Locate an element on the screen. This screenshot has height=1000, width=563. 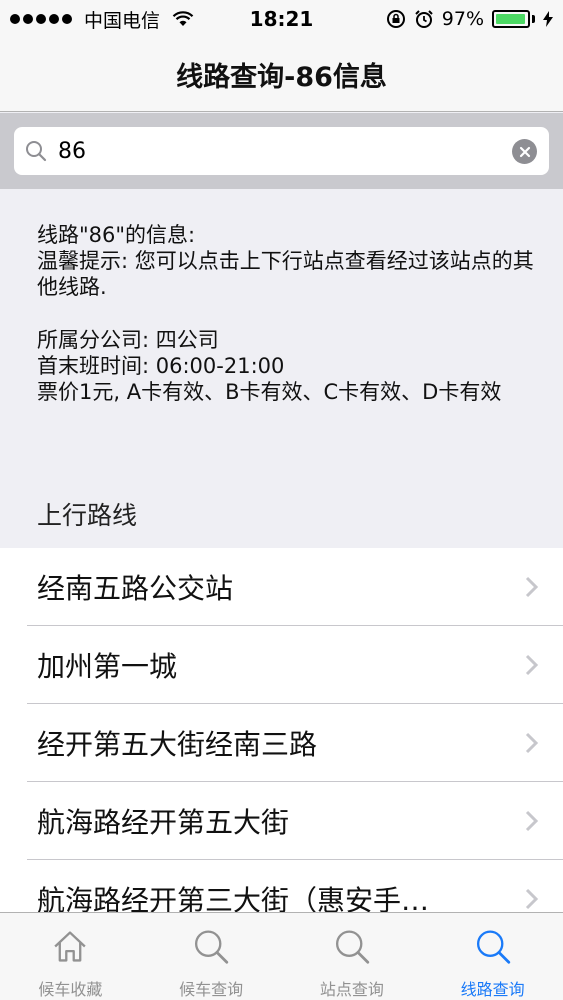
home-icon is located at coordinates (70, 946).